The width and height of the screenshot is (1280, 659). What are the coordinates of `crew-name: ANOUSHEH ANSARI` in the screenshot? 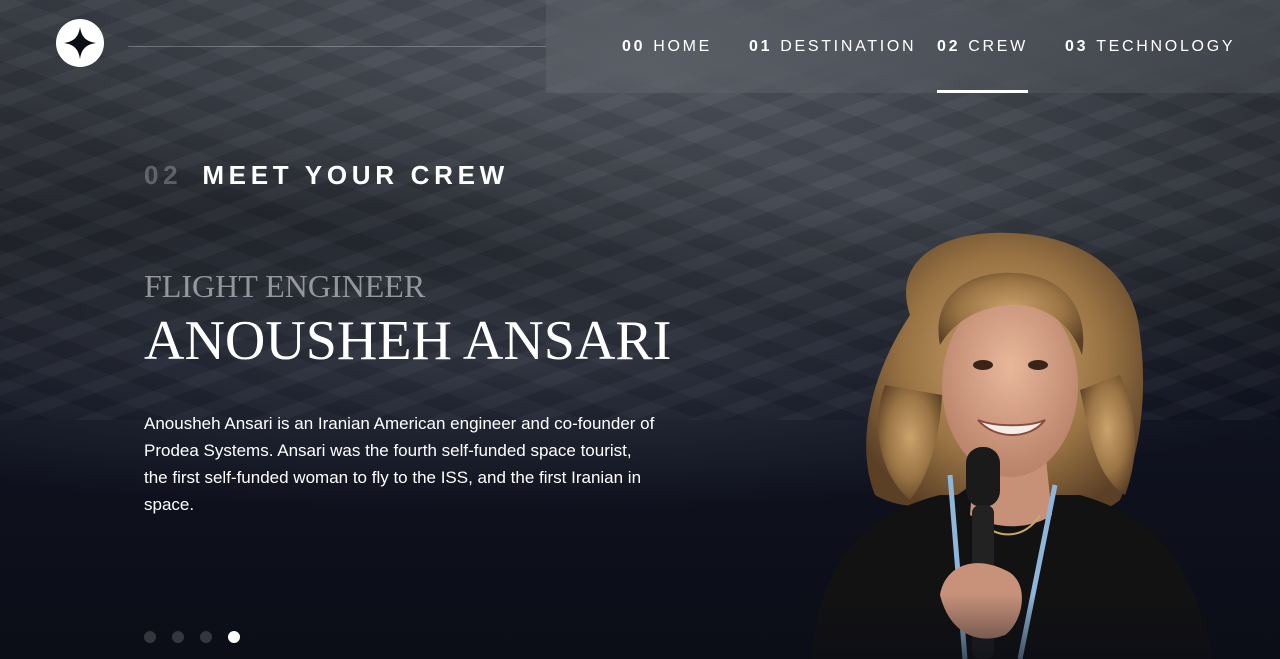 It's located at (408, 341).